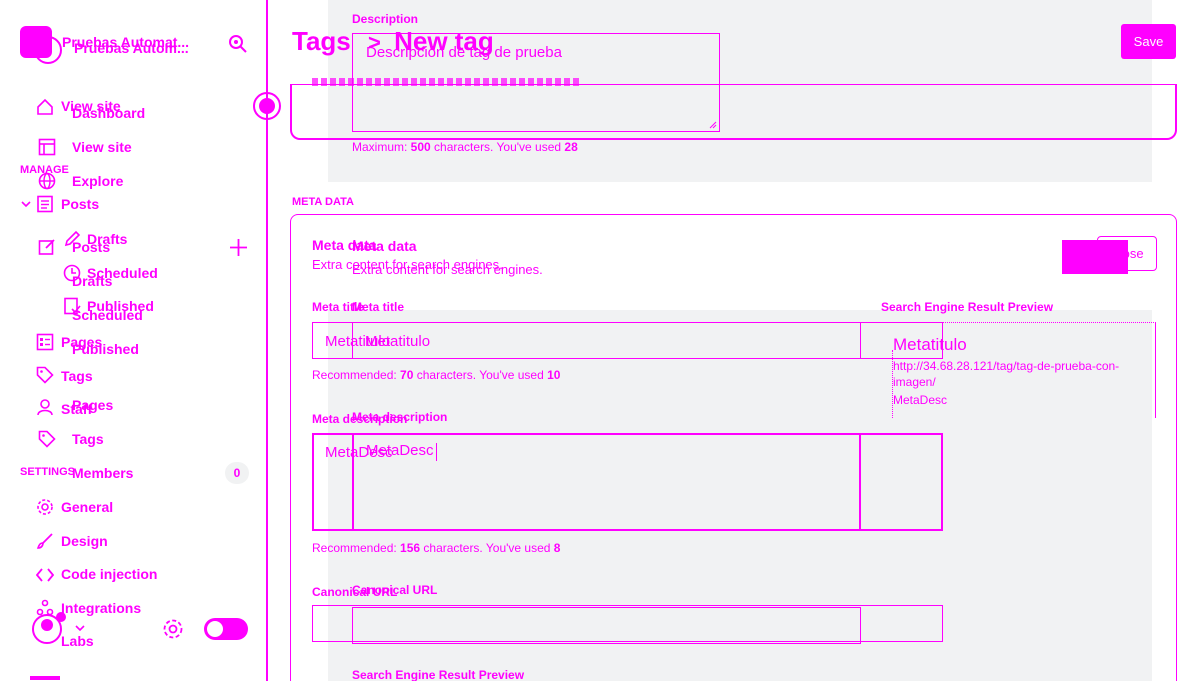 The width and height of the screenshot is (1200, 681). Describe the element at coordinates (48, 50) in the screenshot. I see `site-logo-ghost` at that location.